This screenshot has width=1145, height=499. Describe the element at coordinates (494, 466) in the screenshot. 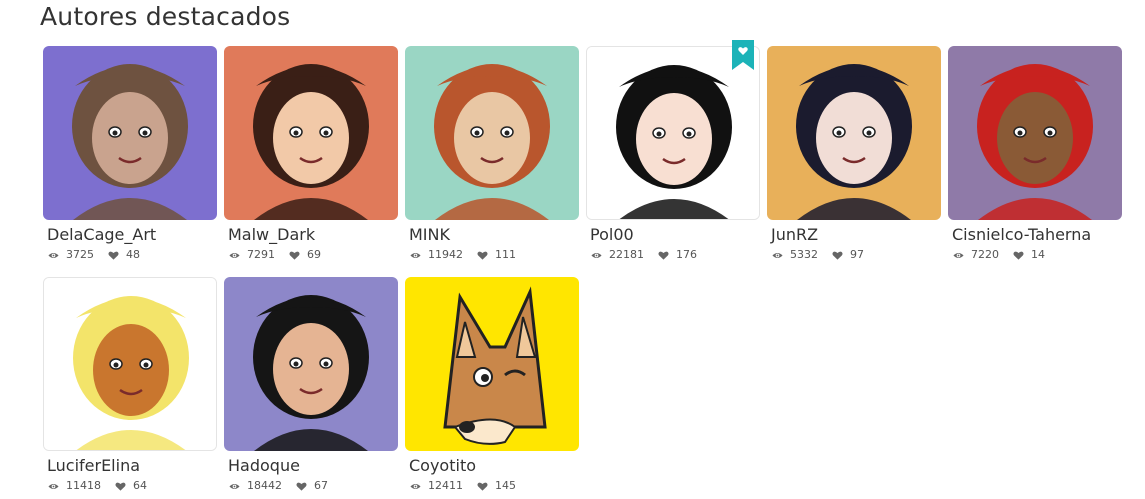

I see `author-name: Coyotito` at that location.